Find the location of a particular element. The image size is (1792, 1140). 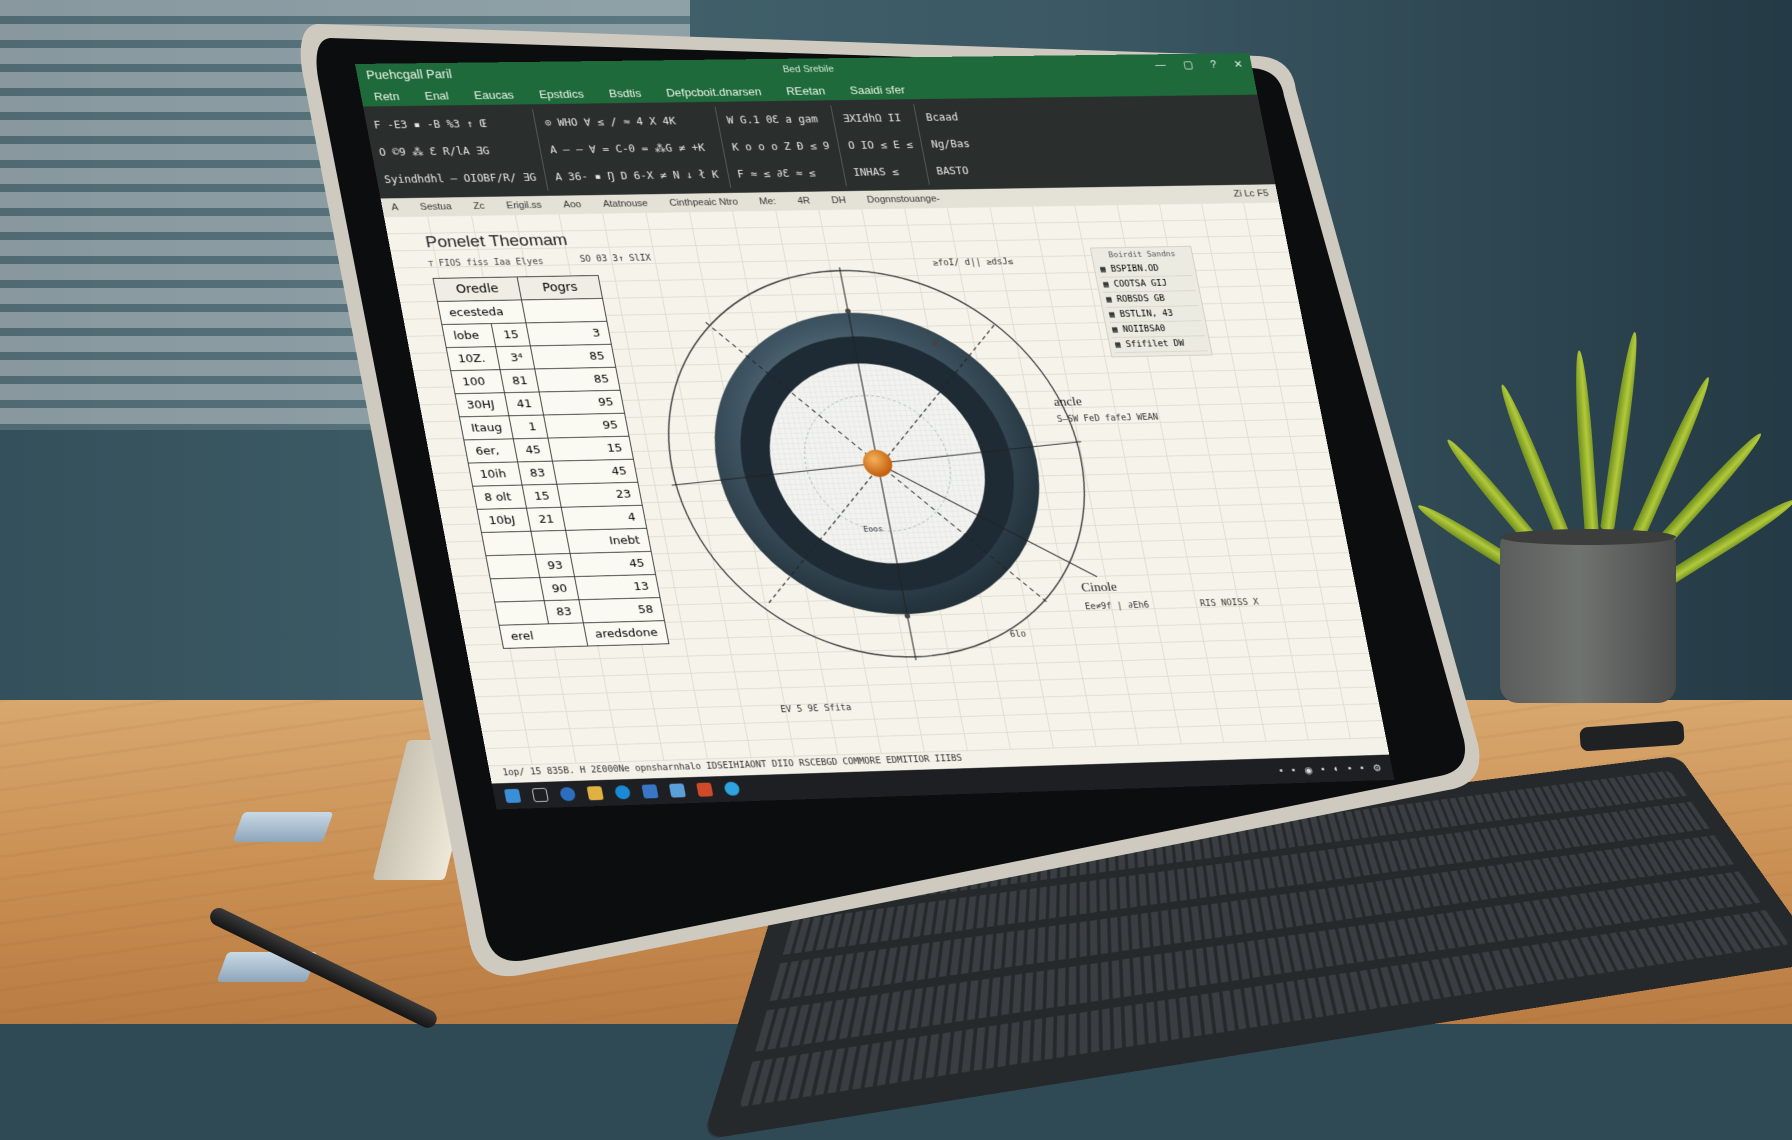

namebar-item: Me: is located at coordinates (767, 201).